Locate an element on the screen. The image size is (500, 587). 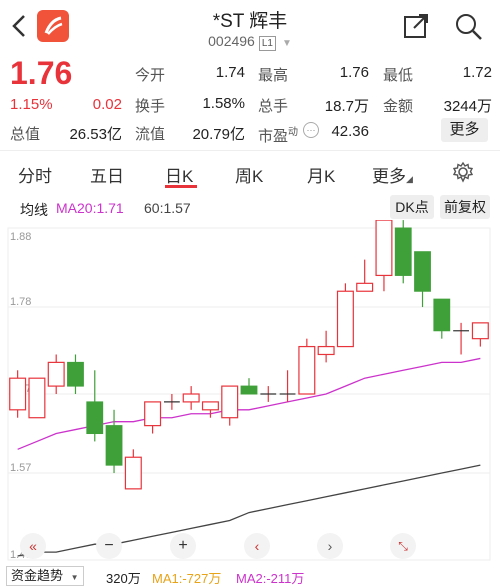
low-label: 最低 is located at coordinates (398, 75).